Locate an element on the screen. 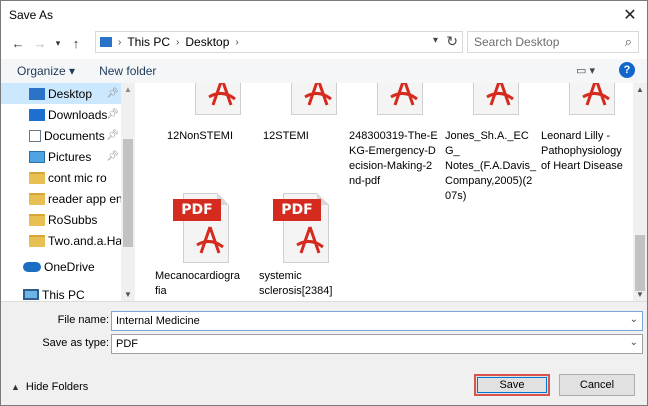  close-icon: ✕ is located at coordinates (630, 15).